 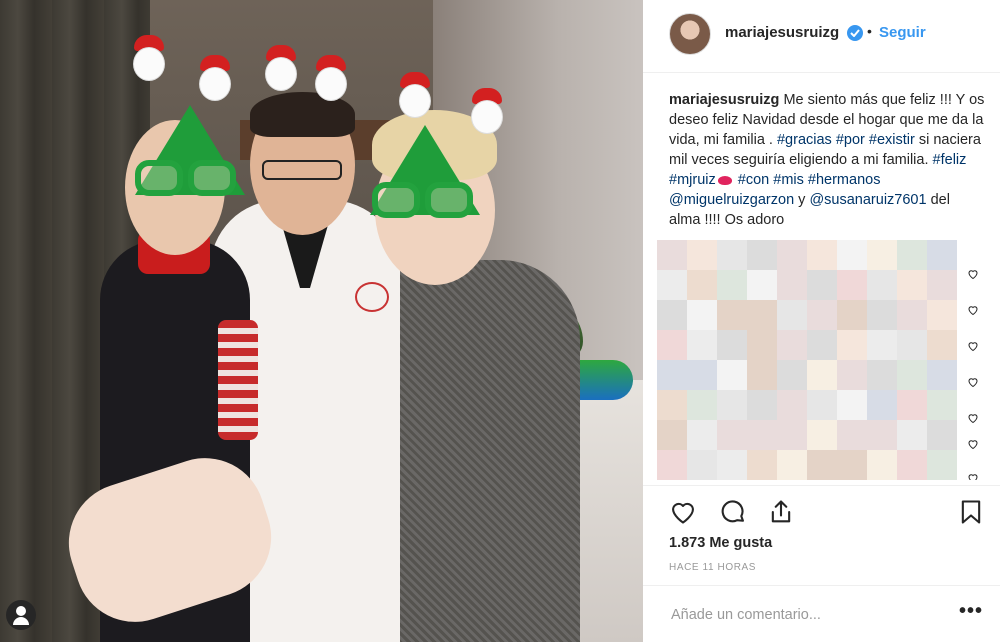 What do you see at coordinates (21, 615) in the screenshot?
I see `user-tag-icon` at bounding box center [21, 615].